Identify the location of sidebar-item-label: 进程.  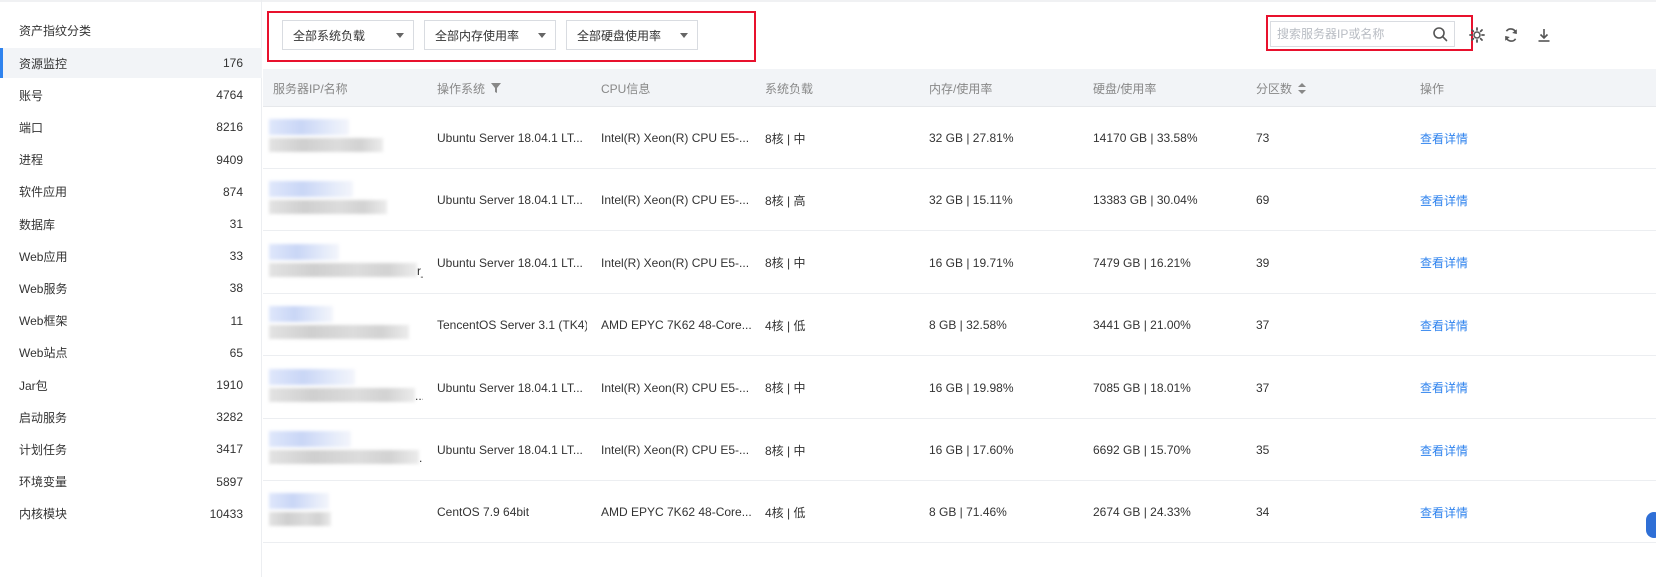
(31, 160).